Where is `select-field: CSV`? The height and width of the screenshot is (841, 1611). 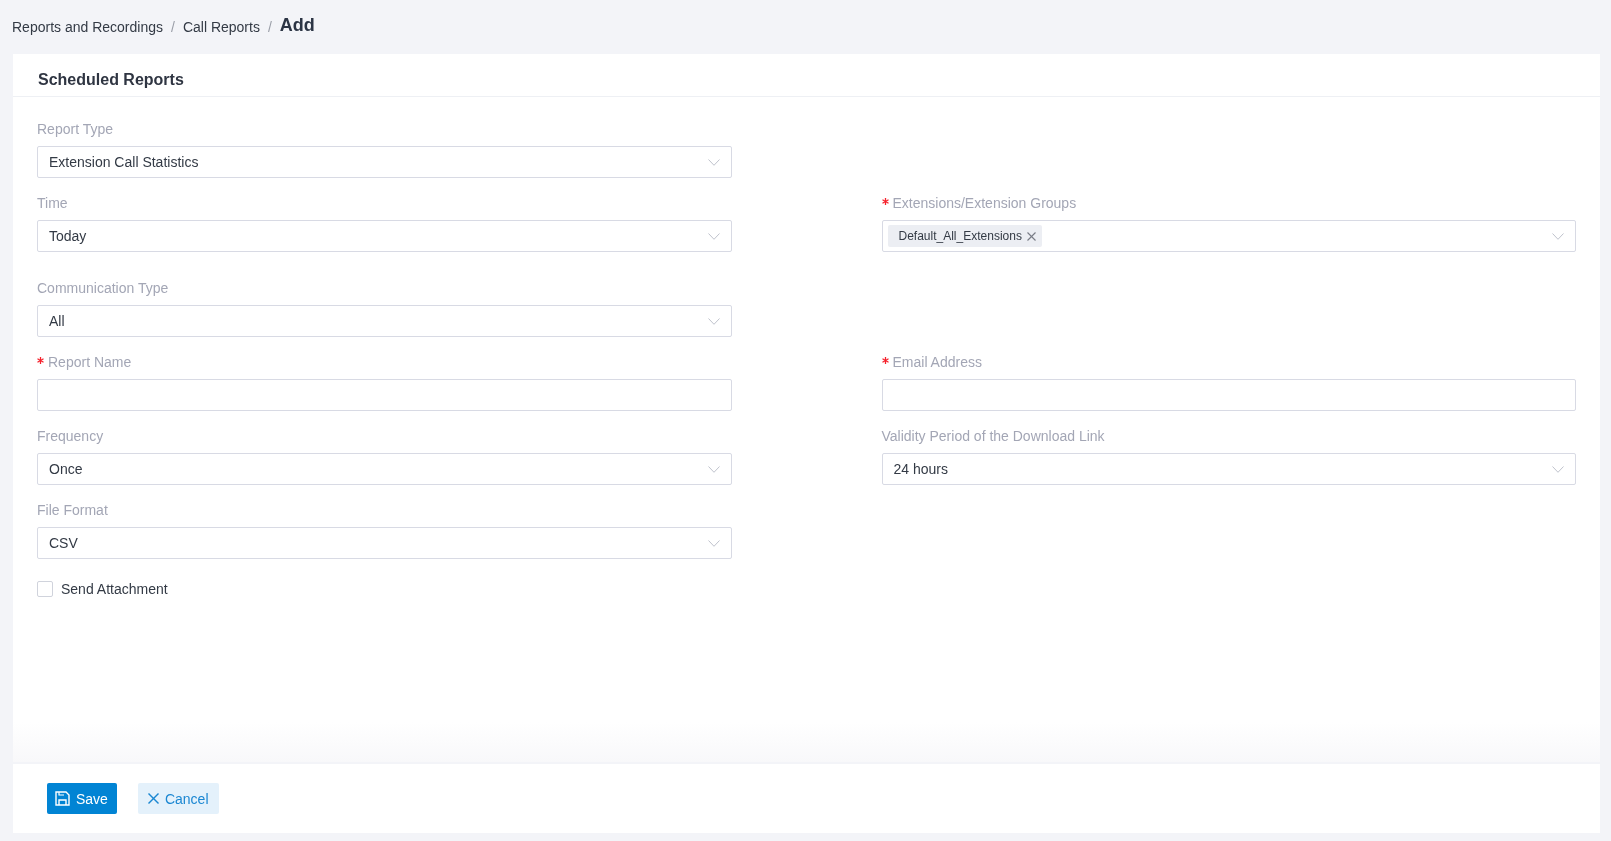 select-field: CSV is located at coordinates (384, 543).